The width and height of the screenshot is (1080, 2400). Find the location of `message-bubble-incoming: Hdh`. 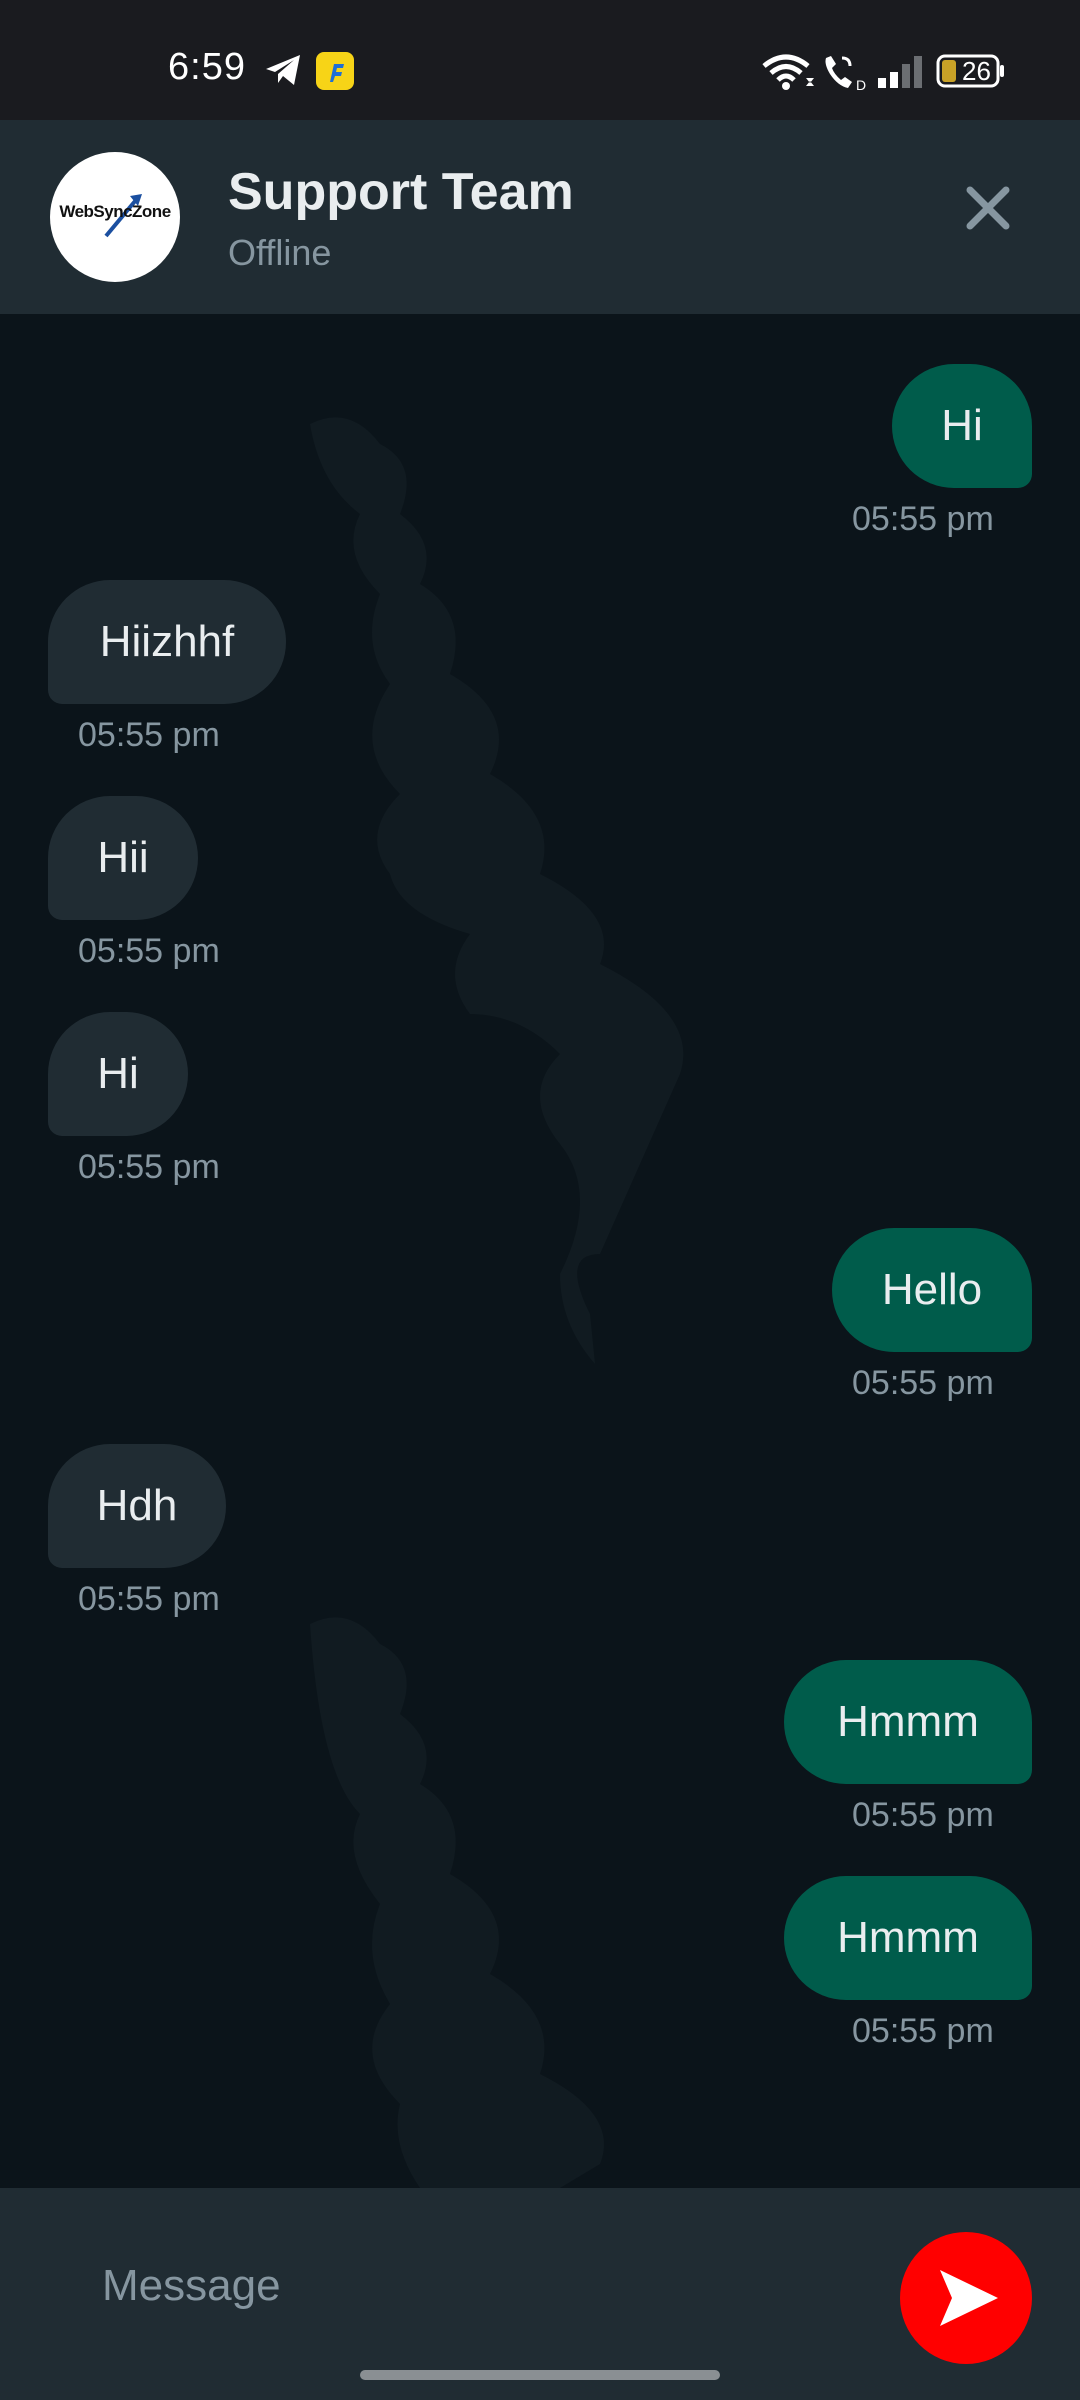

message-bubble-incoming: Hdh is located at coordinates (137, 1506).